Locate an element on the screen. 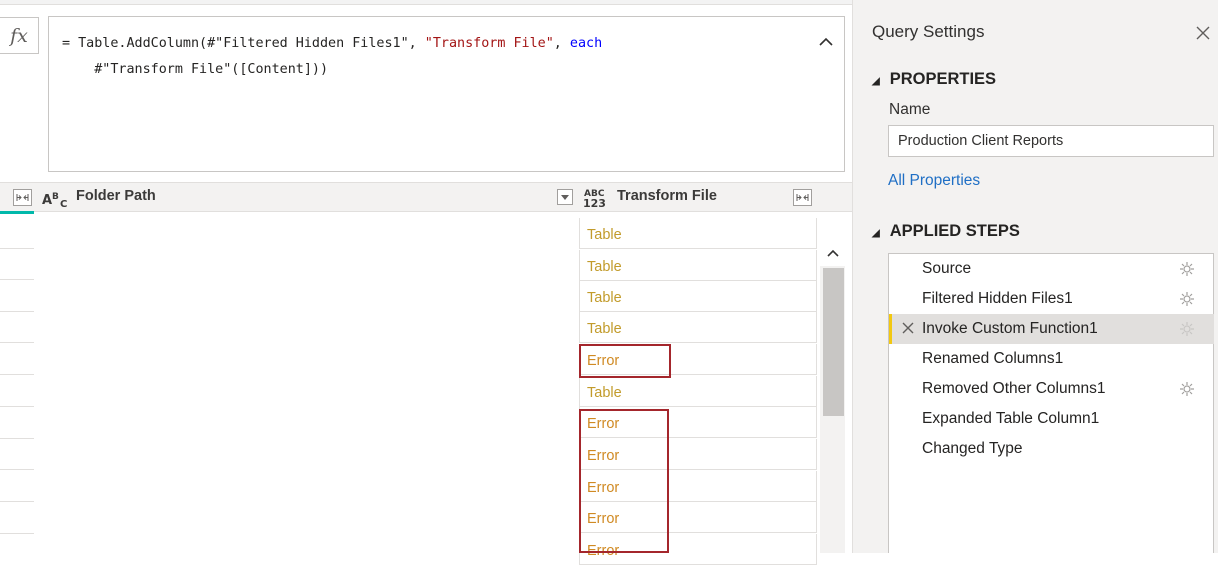 The width and height of the screenshot is (1218, 565). selected-column-indicator is located at coordinates (17, 212).